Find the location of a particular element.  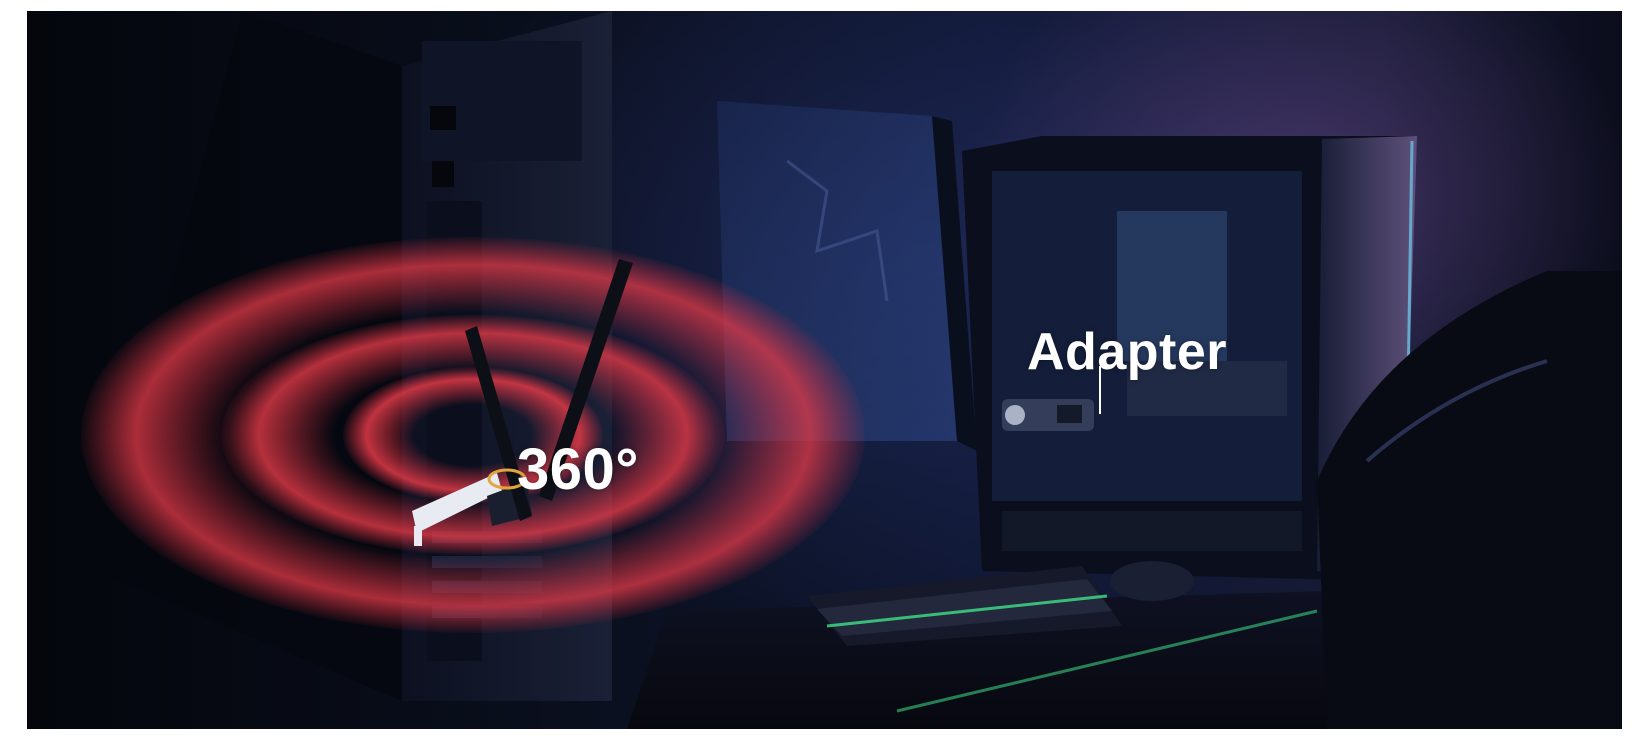

rotation-label: 360° is located at coordinates (578, 469).